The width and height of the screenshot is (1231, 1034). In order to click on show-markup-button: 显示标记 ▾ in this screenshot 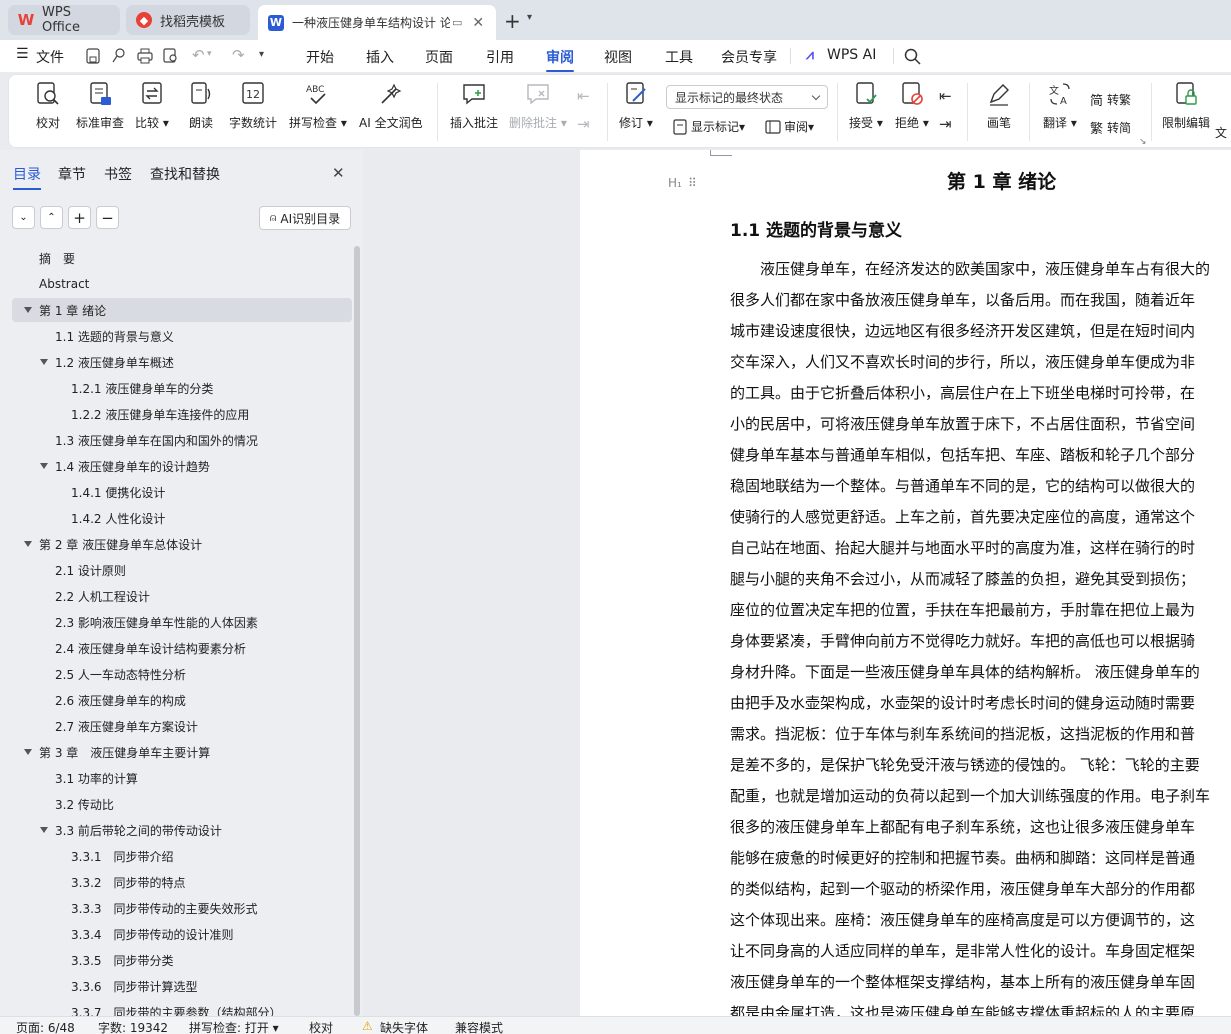, I will do `click(708, 126)`.